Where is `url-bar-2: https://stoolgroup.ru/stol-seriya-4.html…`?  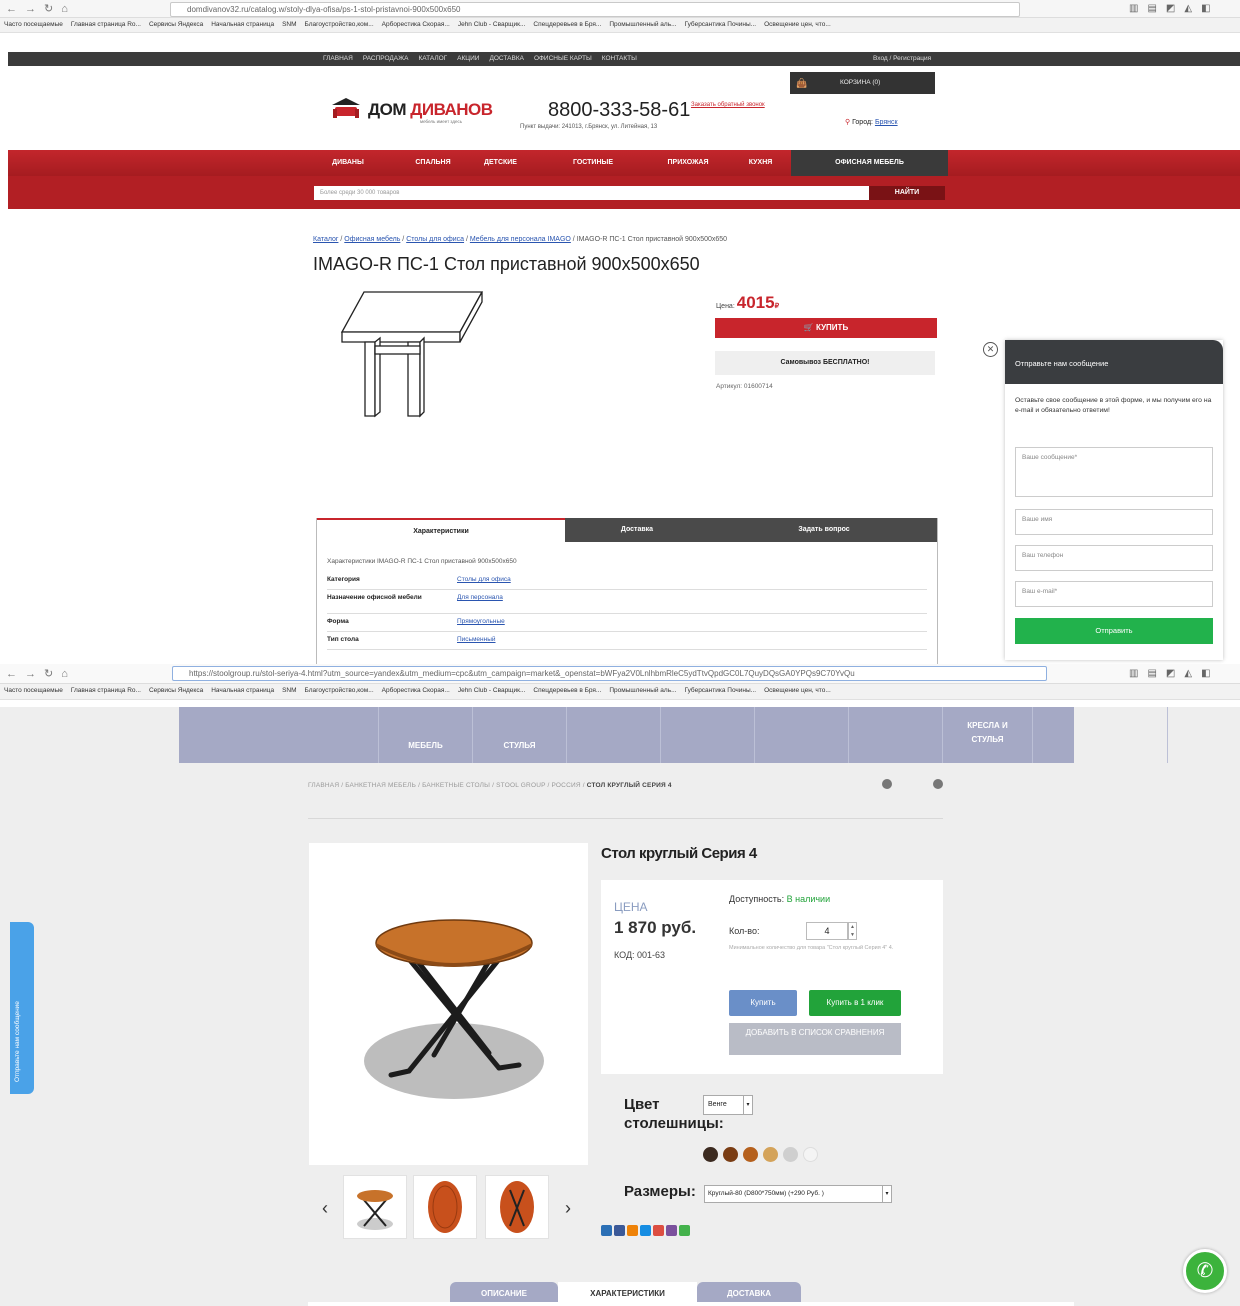
url-bar-2: https://stoolgroup.ru/stol-seriya-4.html… is located at coordinates (609, 673).